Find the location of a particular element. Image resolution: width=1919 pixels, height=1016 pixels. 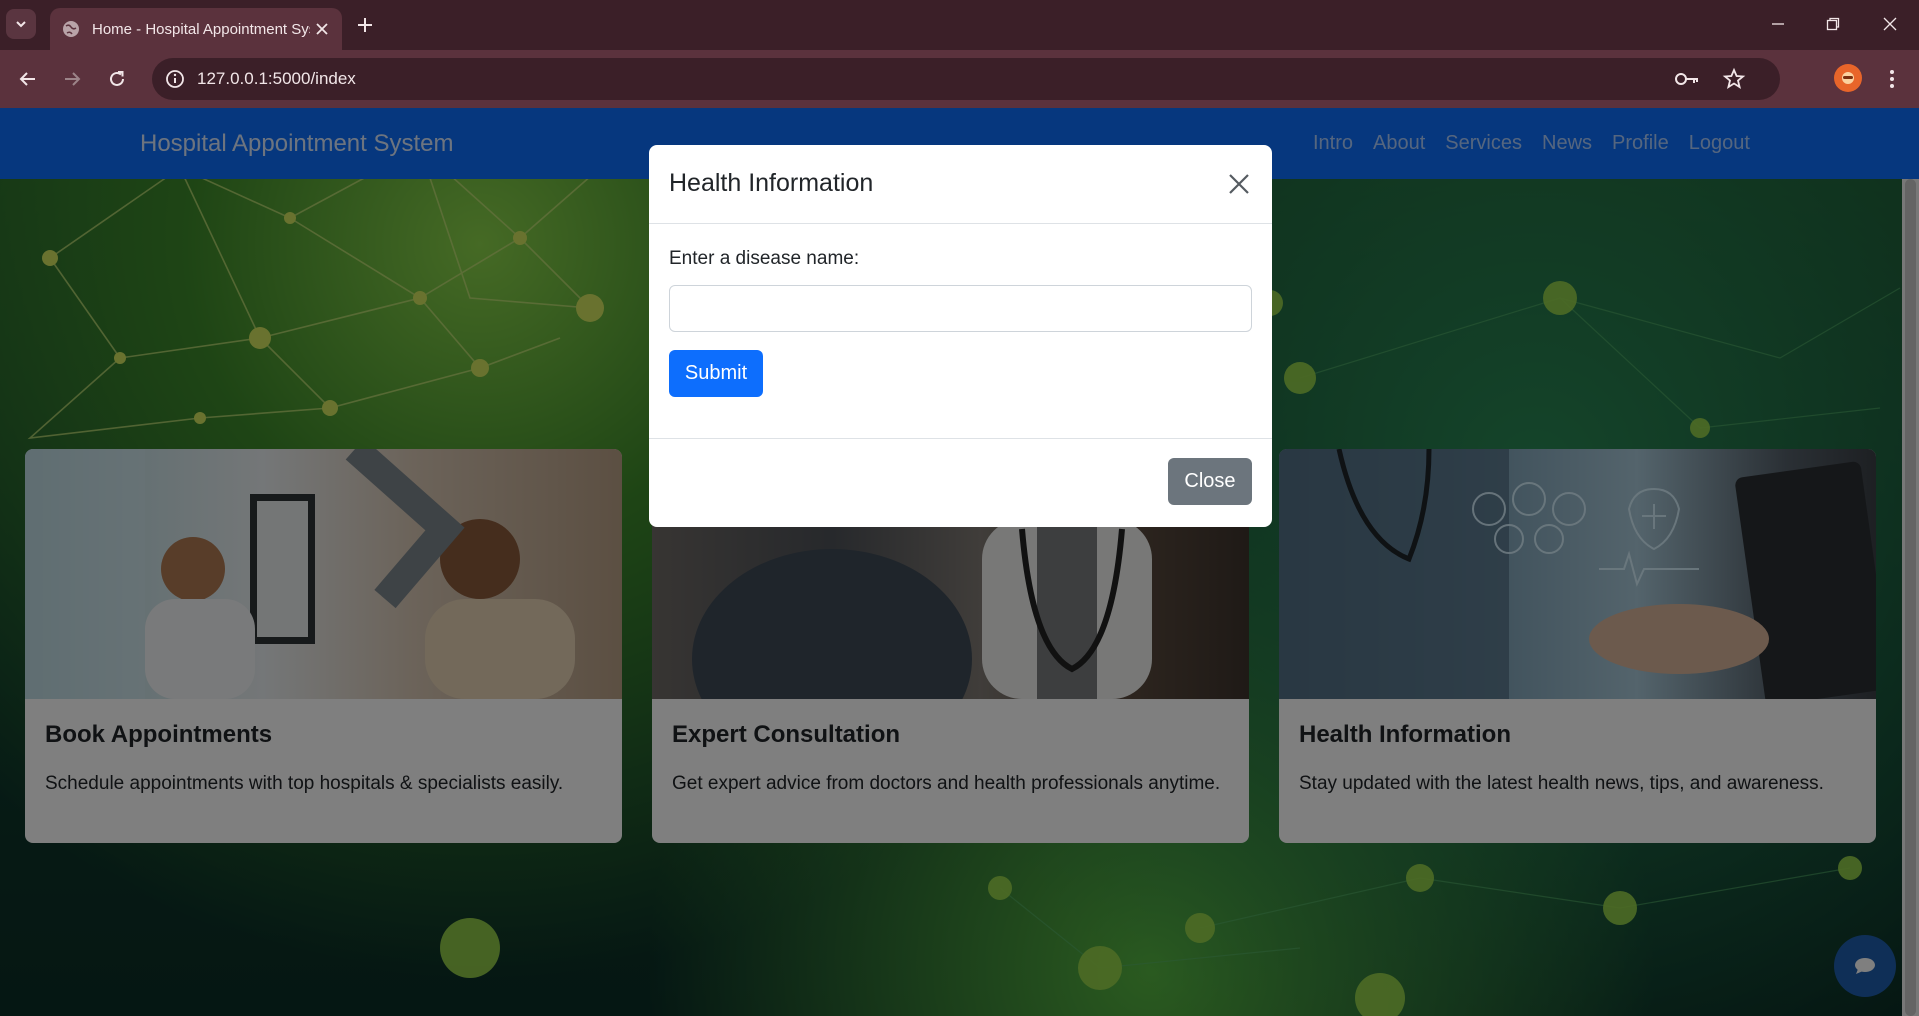

browser-tabstrip: Home - Hospital Appointment System is located at coordinates (959, 25).